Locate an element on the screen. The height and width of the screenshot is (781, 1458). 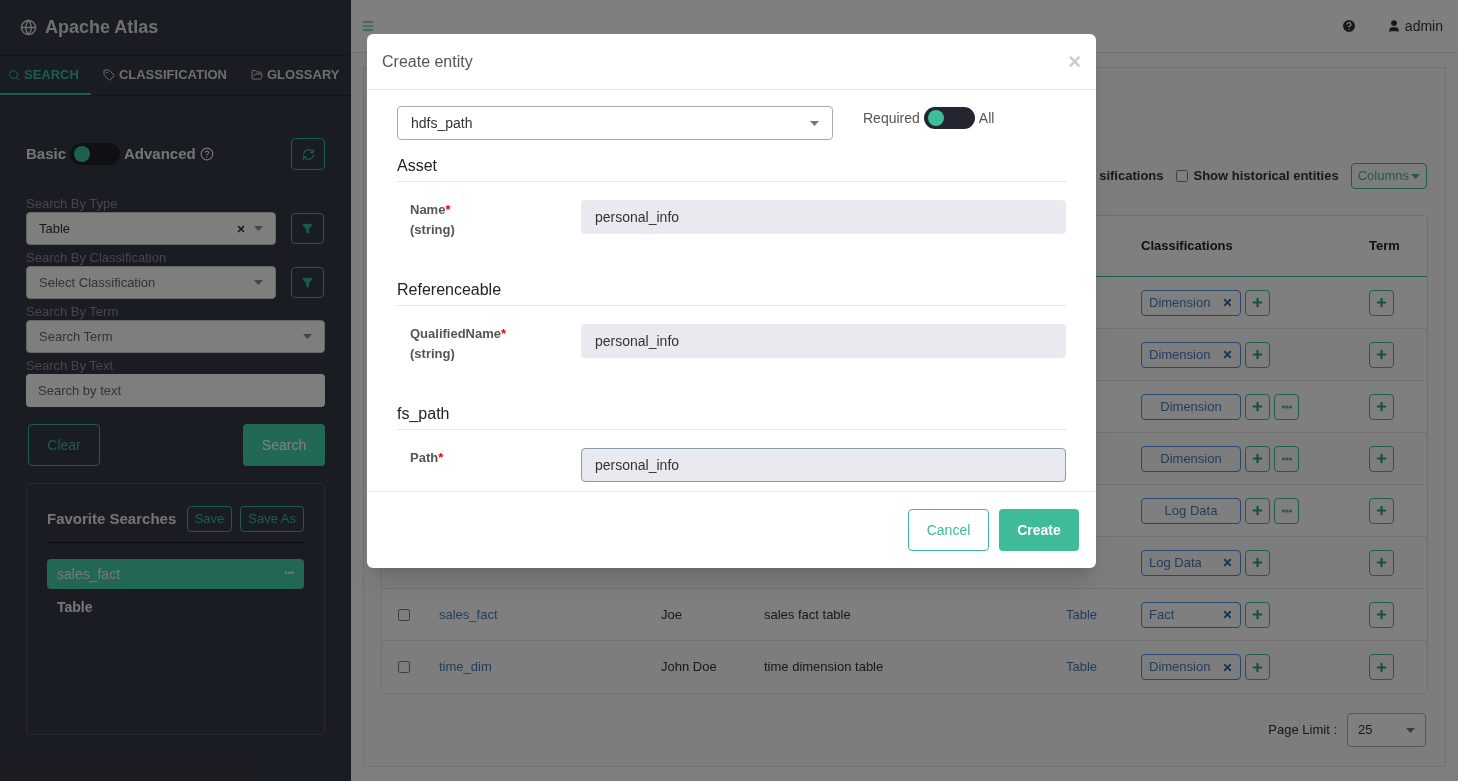
create-button: Create is located at coordinates (1039, 530).